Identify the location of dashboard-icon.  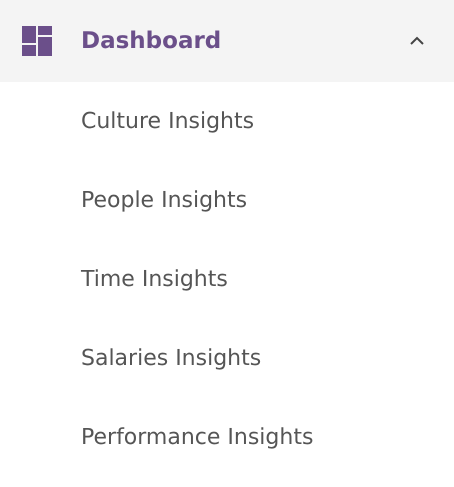
(37, 41).